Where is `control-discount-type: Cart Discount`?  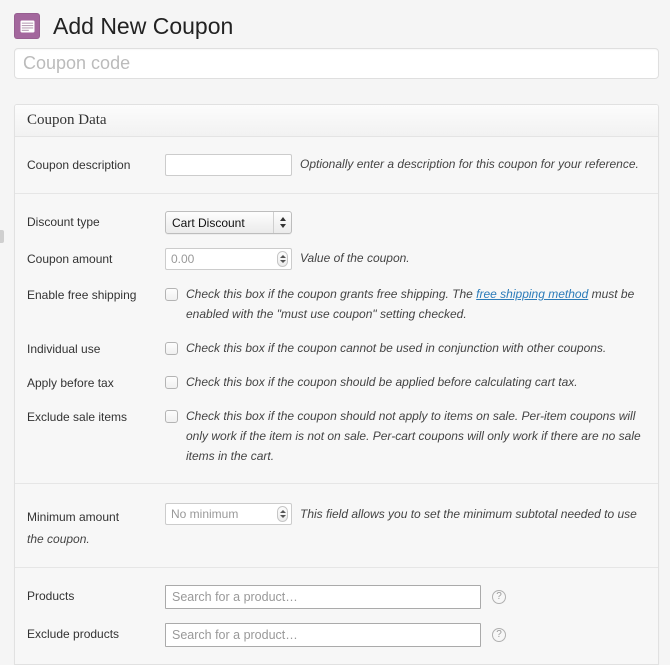 control-discount-type: Cart Discount is located at coordinates (405, 222).